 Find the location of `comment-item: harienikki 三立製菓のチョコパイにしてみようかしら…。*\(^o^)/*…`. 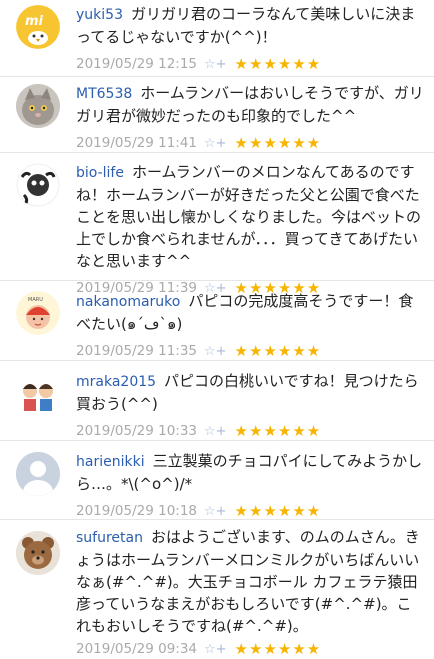

comment-item: harienikki 三立製菓のチョコパイにしてみようかしら…。*\(^o^)/*… is located at coordinates (217, 480).